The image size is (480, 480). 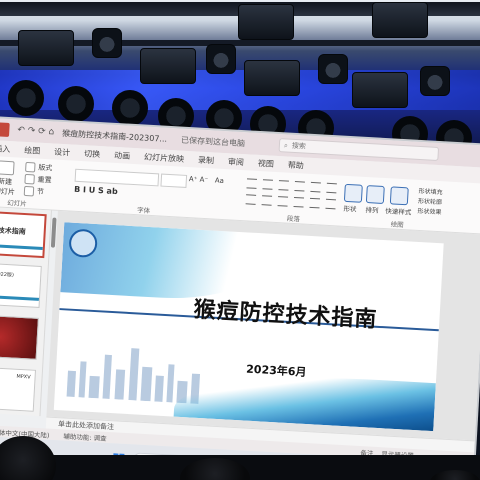 I want to click on slide-thumbnail: 技术指南, so click(x=23, y=235).